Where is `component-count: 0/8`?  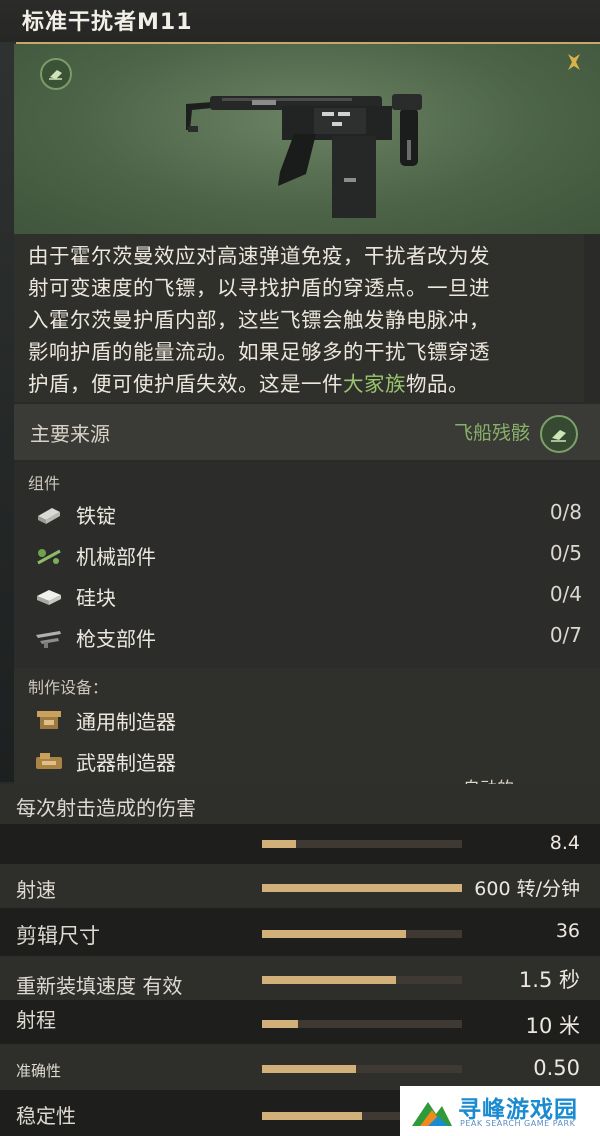
component-count: 0/8 is located at coordinates (565, 512).